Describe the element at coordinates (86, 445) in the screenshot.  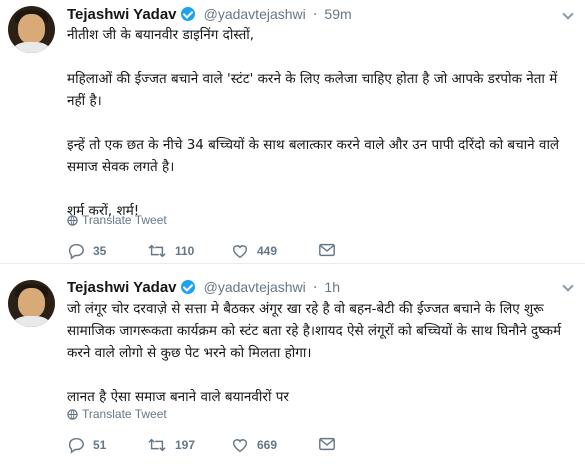
I see `reply-button: 51` at that location.